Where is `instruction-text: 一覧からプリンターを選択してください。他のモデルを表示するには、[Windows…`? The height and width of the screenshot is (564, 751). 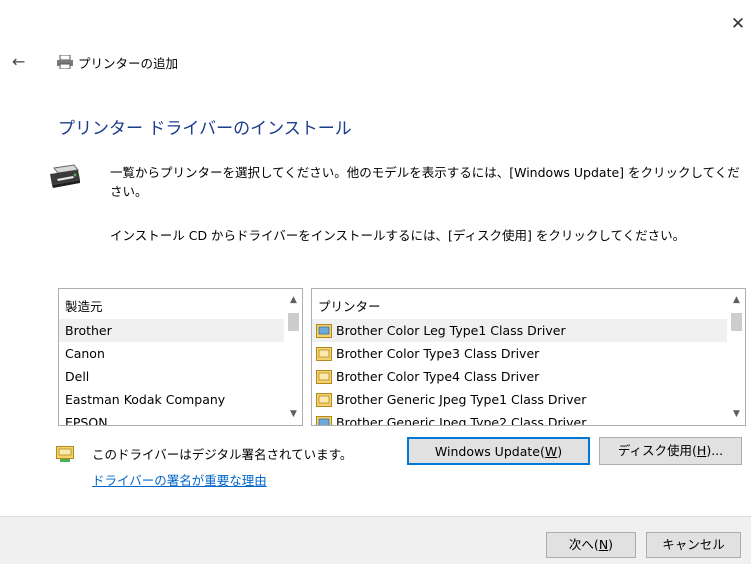
instruction-text: 一覧からプリンターを選択してください。他のモデルを表示するには、[Windows… is located at coordinates (425, 182).